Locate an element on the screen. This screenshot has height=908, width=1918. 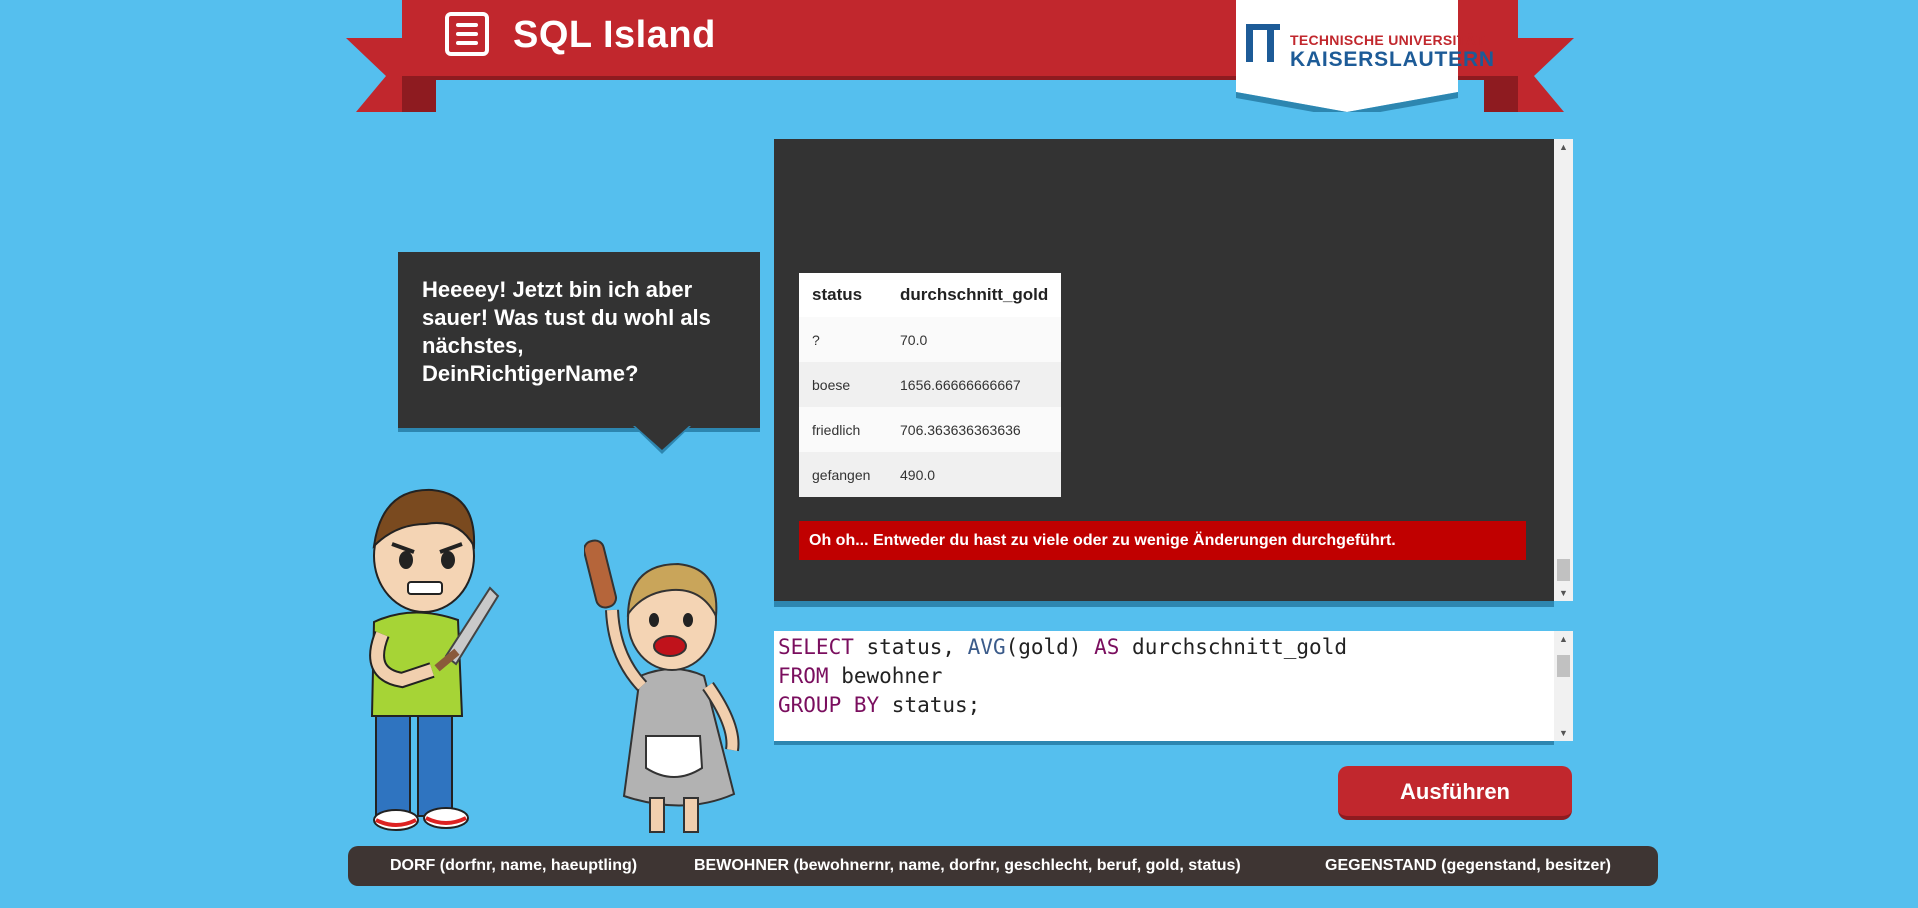
table-header-row: status durchschnitt_gold is located at coordinates (930, 295).